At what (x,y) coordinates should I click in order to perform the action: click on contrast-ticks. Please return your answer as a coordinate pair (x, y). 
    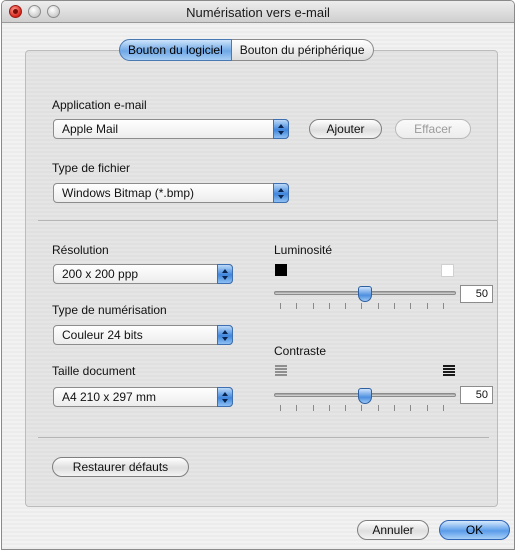
    Looking at the image, I should click on (362, 408).